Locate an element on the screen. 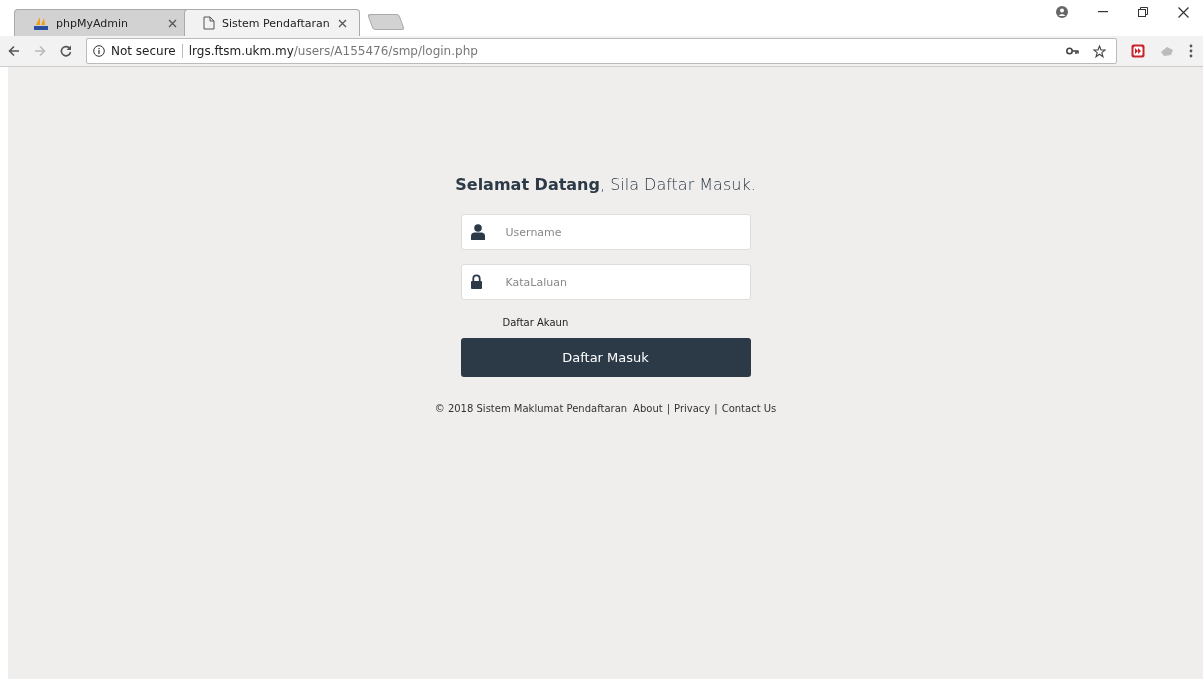 This screenshot has width=1203, height=679. footer-link: Privacy is located at coordinates (692, 408).